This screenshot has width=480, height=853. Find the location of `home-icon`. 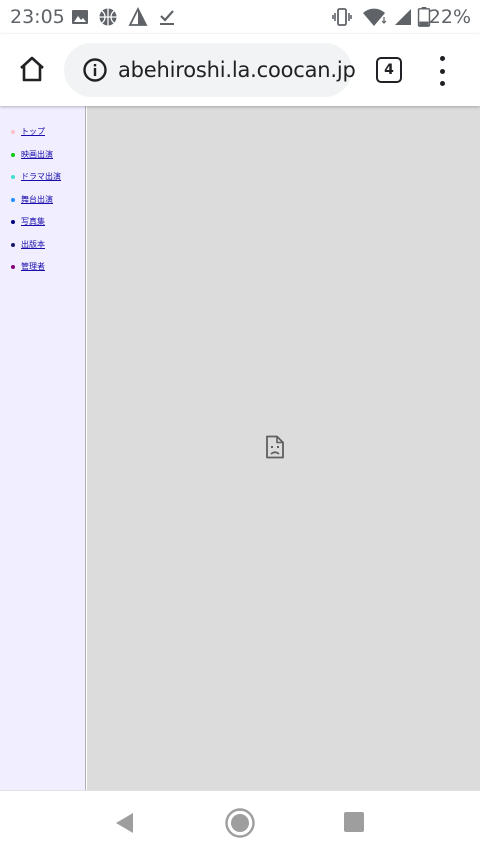

home-icon is located at coordinates (32, 69).